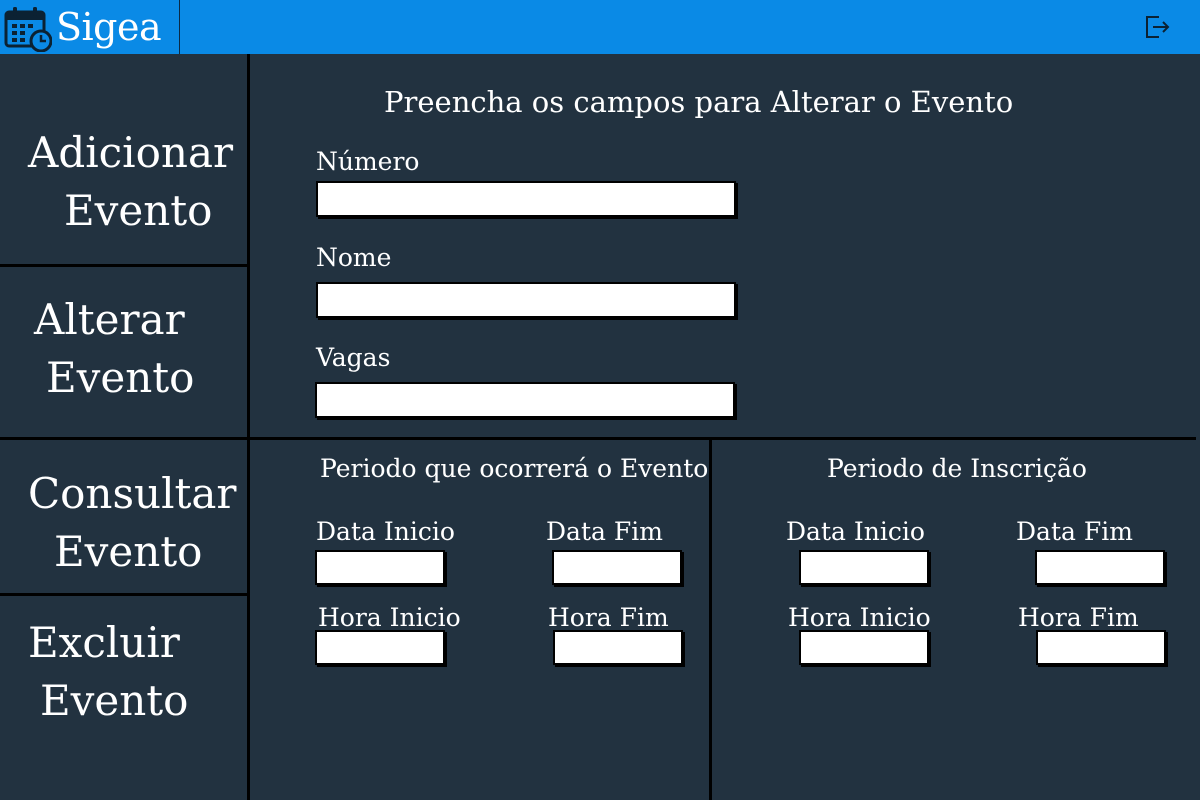 This screenshot has width=1200, height=800. I want to click on evento-data-fim-label: Data Fim, so click(604, 531).